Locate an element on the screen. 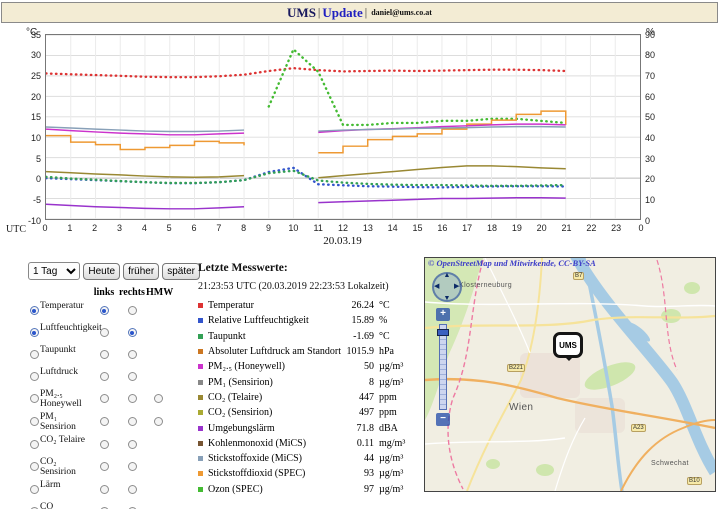 The width and height of the screenshot is (719, 509). x-axis-tick: 19 is located at coordinates (516, 228).